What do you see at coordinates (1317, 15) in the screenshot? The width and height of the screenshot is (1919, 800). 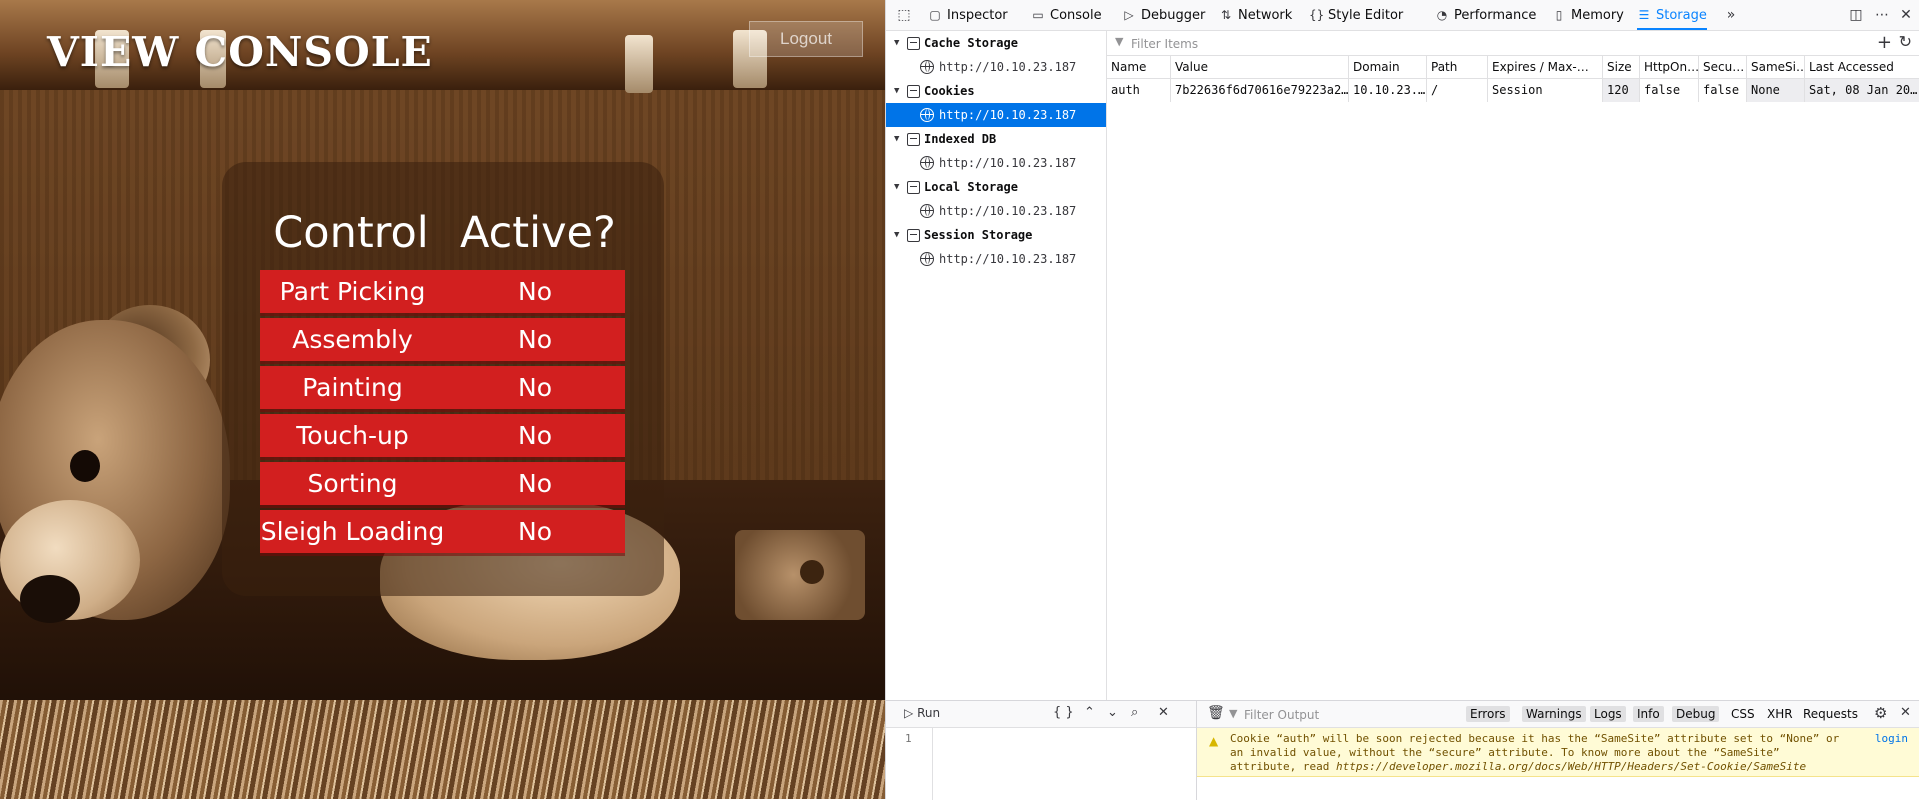 I see `style-editor-icon: {}` at bounding box center [1317, 15].